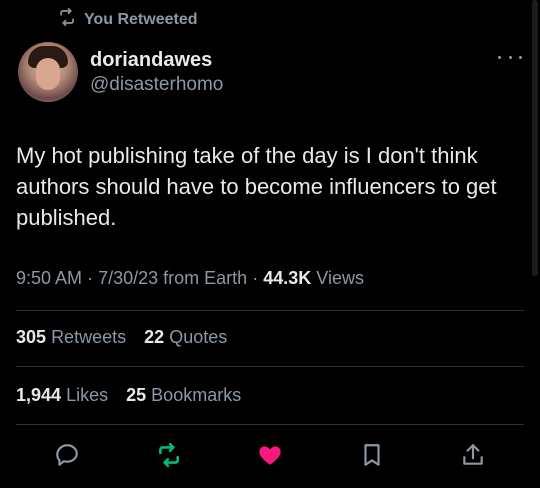 The width and height of the screenshot is (540, 488). What do you see at coordinates (510, 57) in the screenshot?
I see `more-options-icon` at bounding box center [510, 57].